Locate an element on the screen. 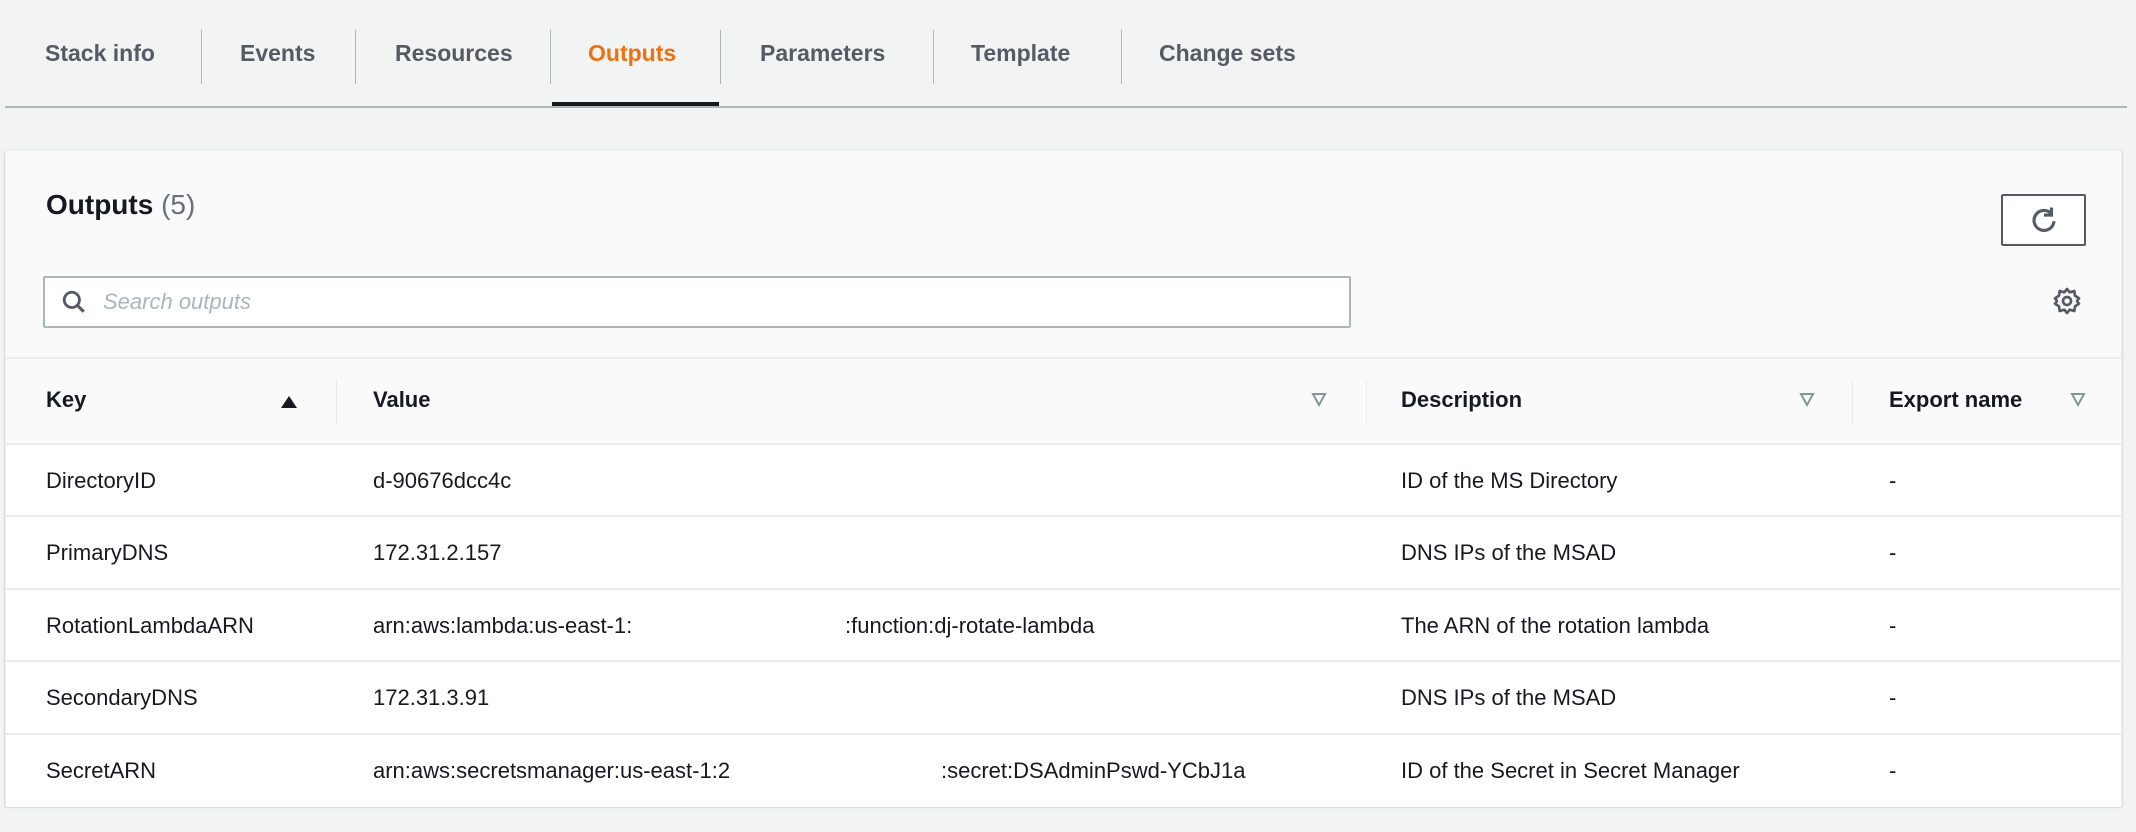 Image resolution: width=2136 pixels, height=832 pixels. output-count: (5) is located at coordinates (178, 204).